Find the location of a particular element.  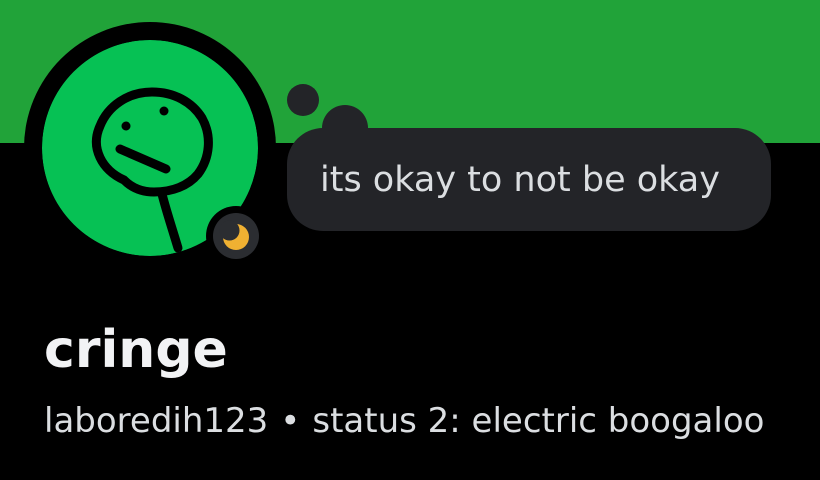

username: laboredih123 is located at coordinates (156, 421).